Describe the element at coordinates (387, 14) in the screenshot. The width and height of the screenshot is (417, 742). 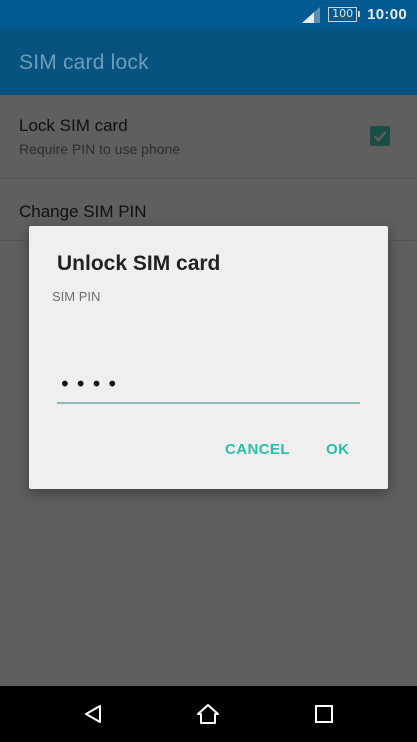
I see `status-time: 10:00` at that location.